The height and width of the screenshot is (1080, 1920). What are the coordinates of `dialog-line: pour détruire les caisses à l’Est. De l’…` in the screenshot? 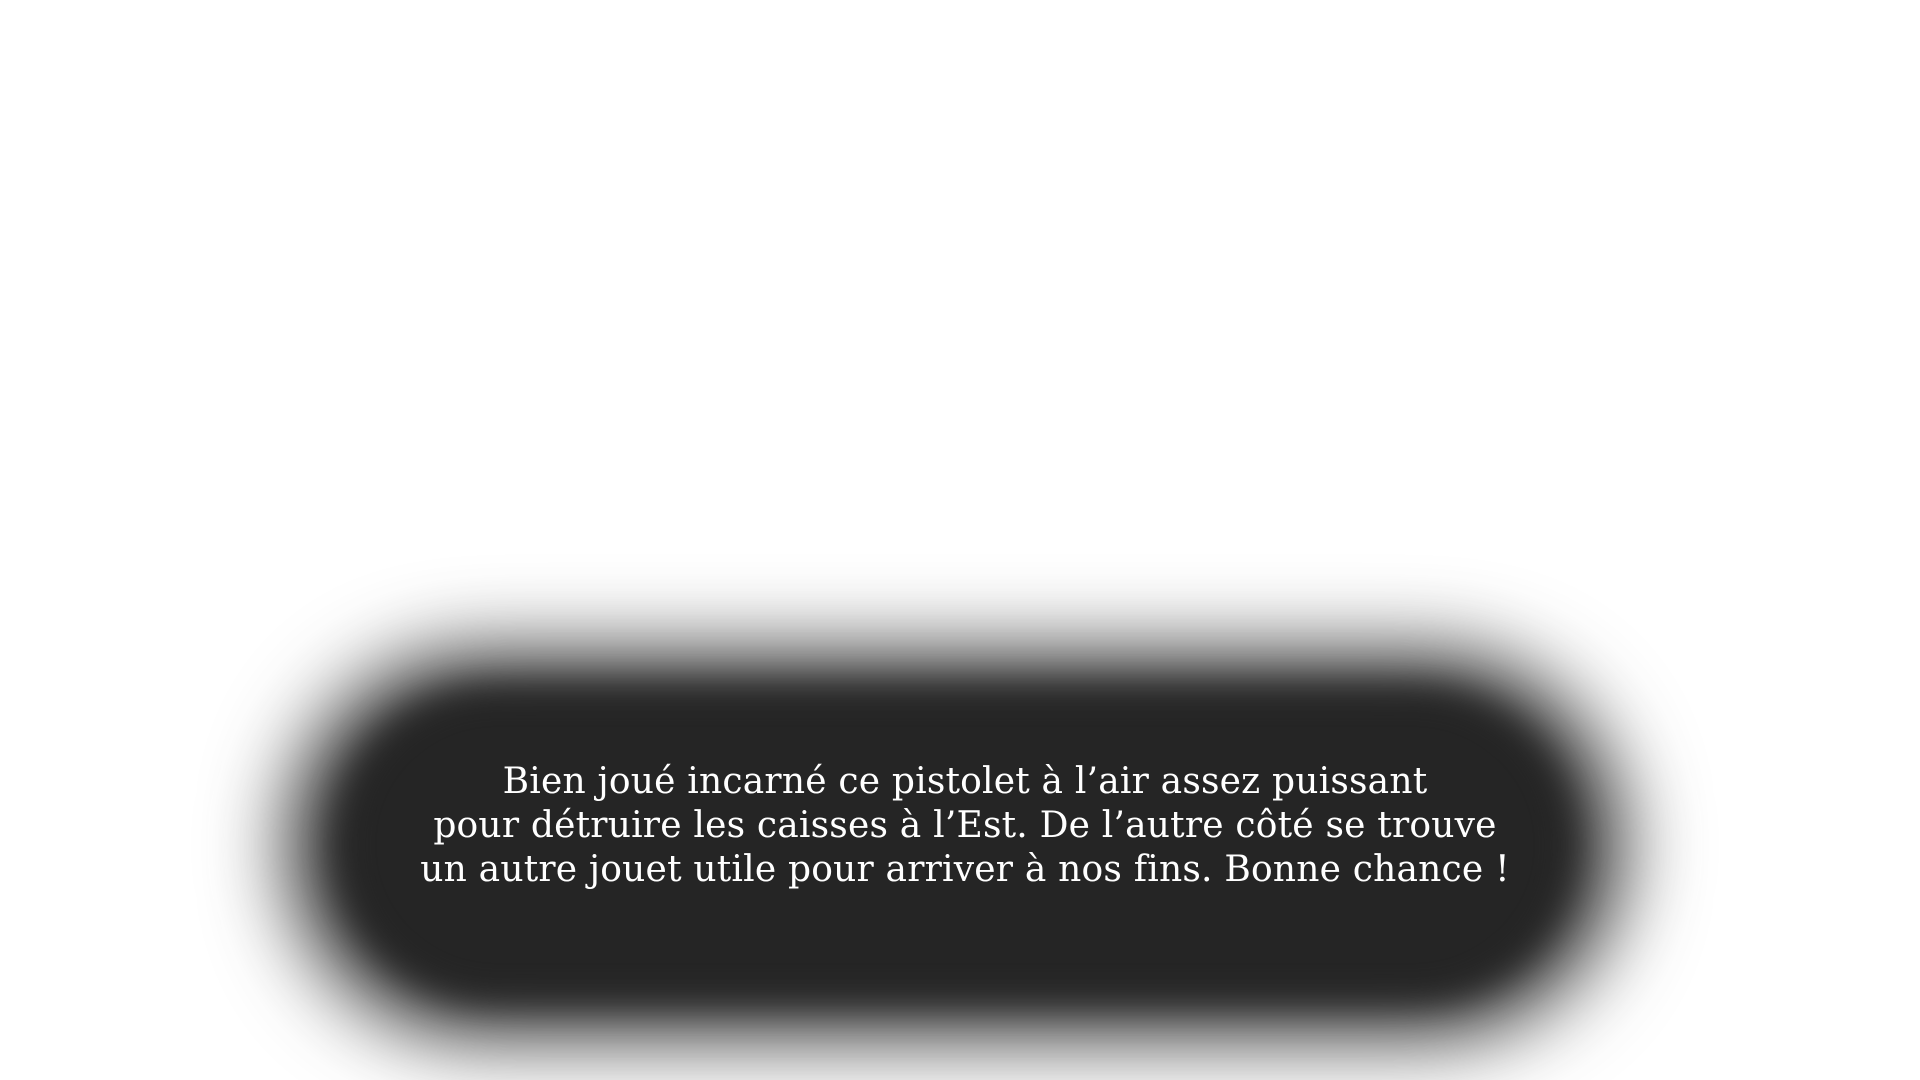 It's located at (965, 825).